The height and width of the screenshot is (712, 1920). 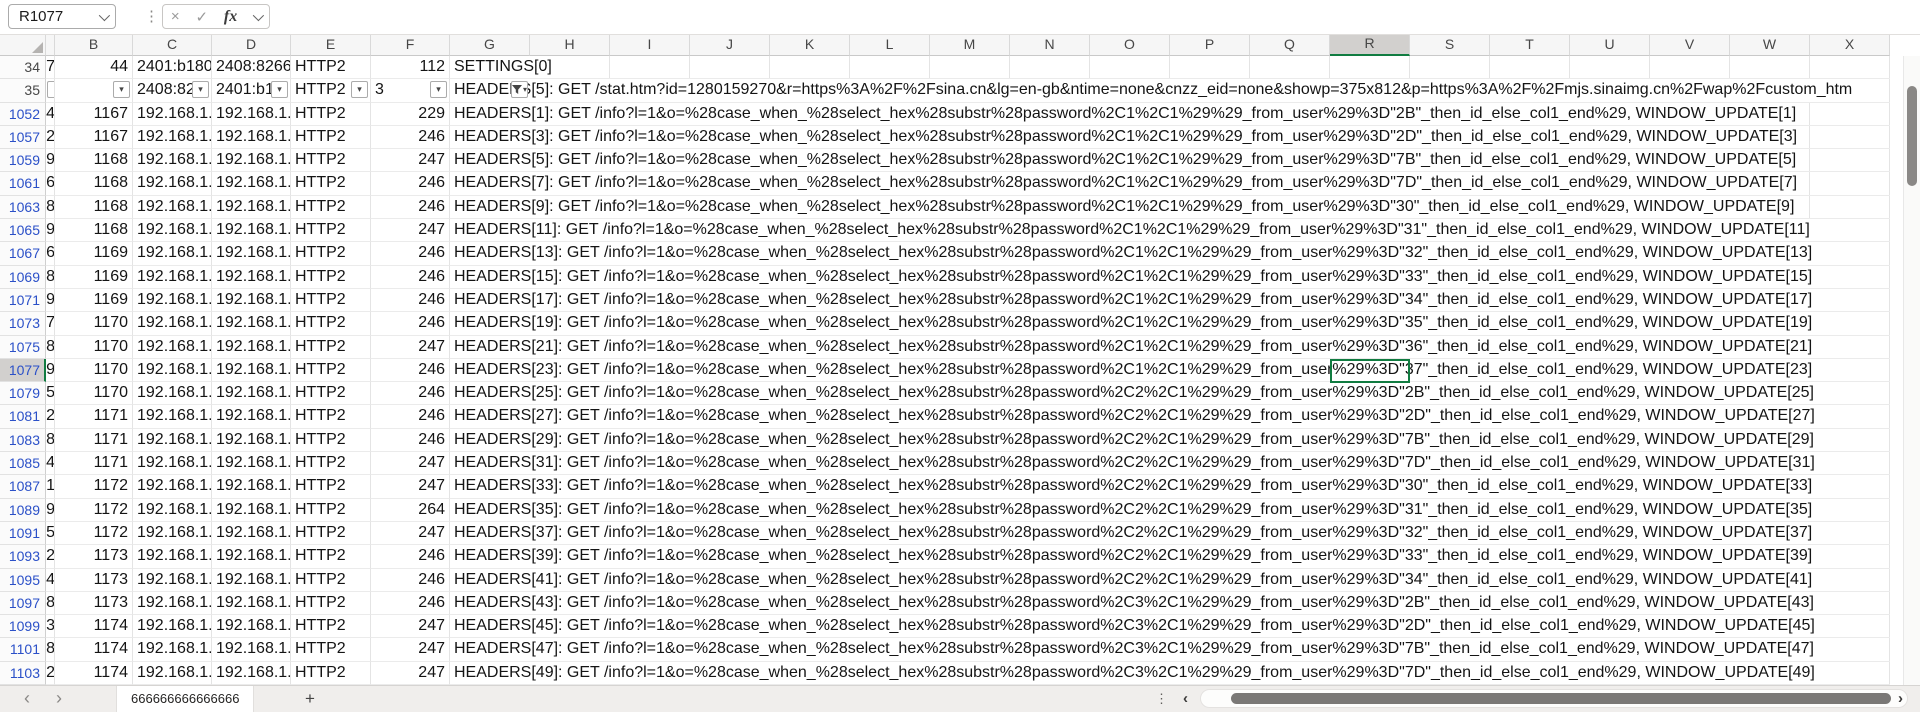 What do you see at coordinates (410, 91) in the screenshot?
I see `cell: 3 ▾` at bounding box center [410, 91].